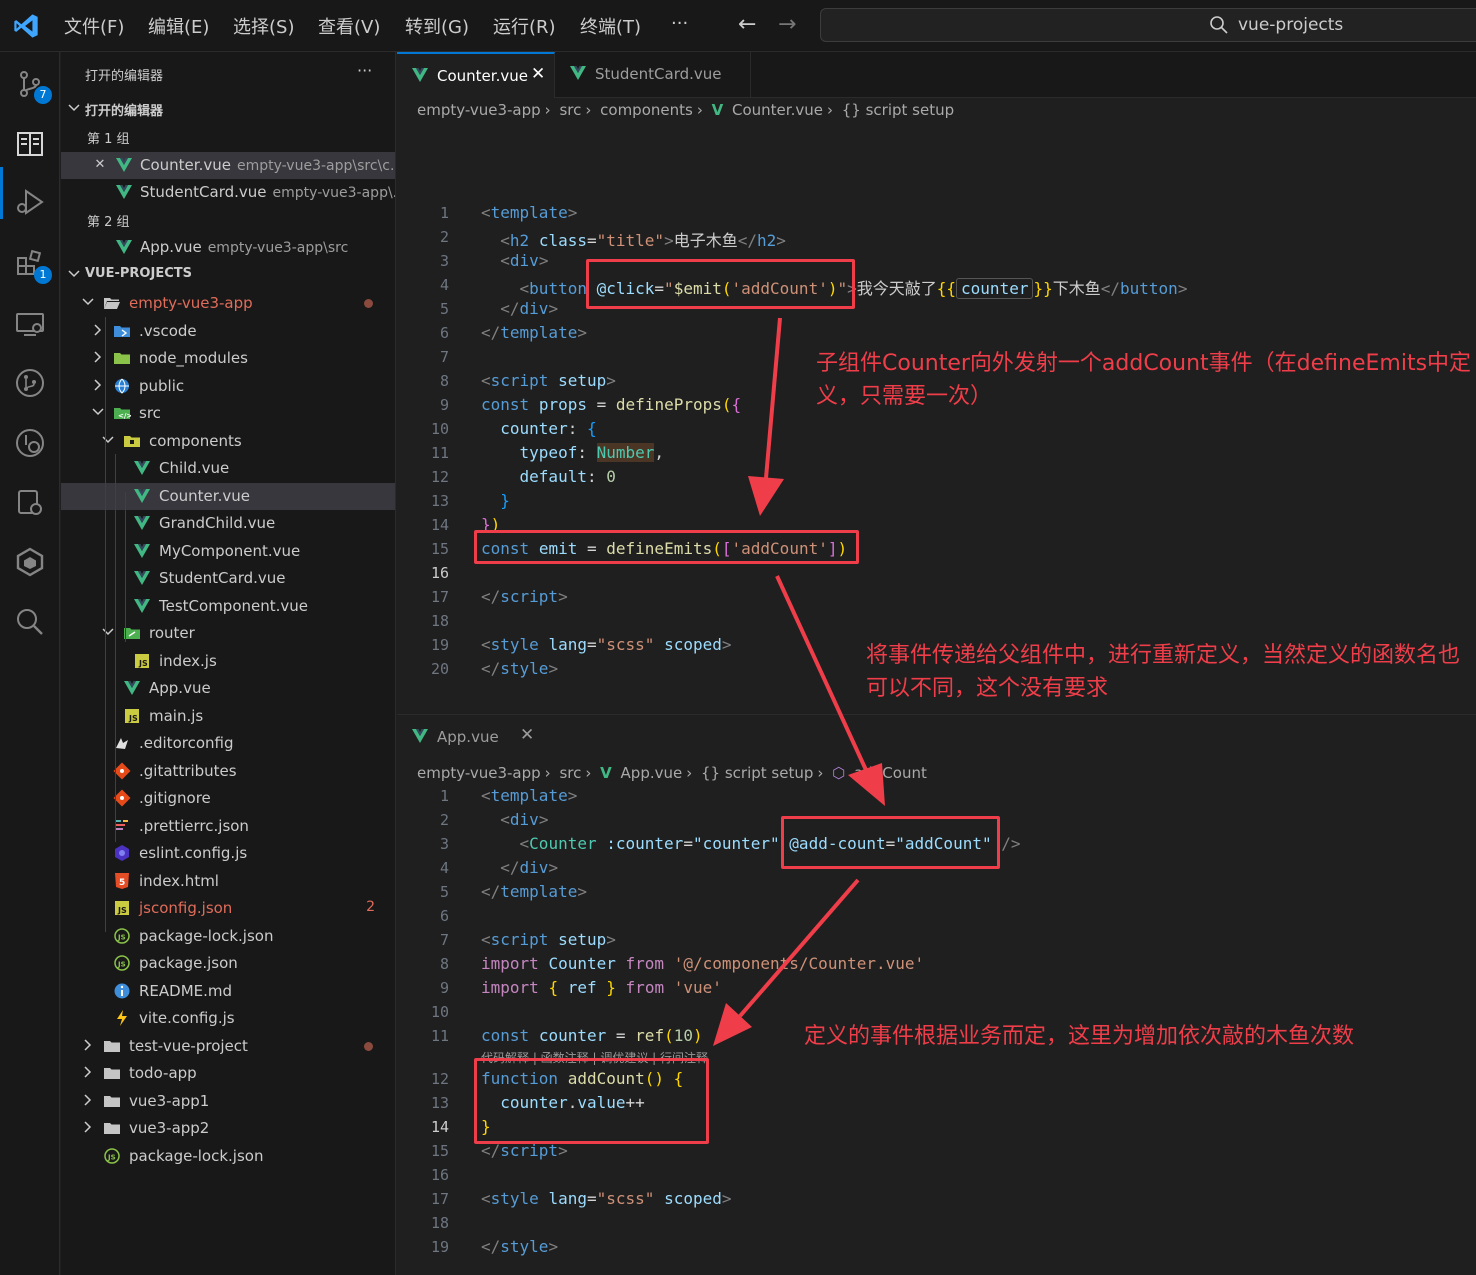 This screenshot has height=1275, width=1476. Describe the element at coordinates (679, 23) in the screenshot. I see `menu-more: ···` at that location.